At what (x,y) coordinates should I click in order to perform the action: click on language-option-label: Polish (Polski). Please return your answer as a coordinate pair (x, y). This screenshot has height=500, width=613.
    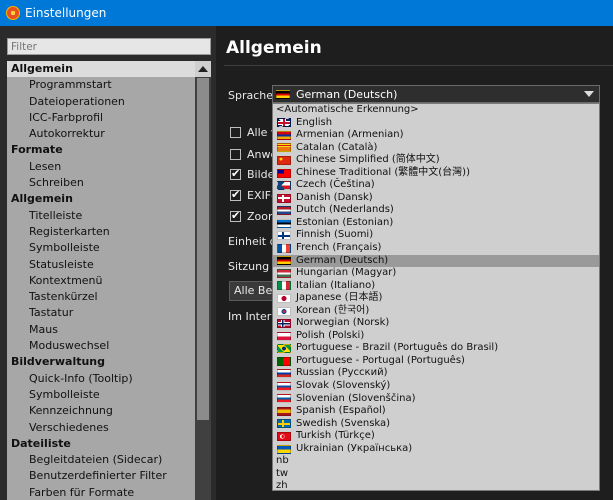
    Looking at the image, I should click on (330, 335).